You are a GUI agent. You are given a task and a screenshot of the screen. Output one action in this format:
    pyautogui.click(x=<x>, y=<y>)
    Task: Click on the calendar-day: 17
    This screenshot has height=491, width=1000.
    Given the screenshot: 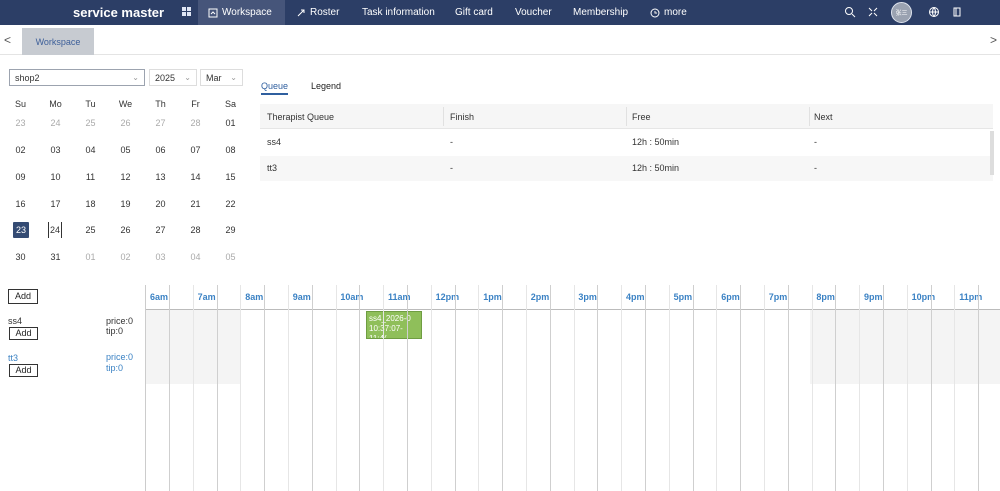 What is the action you would take?
    pyautogui.click(x=55, y=204)
    